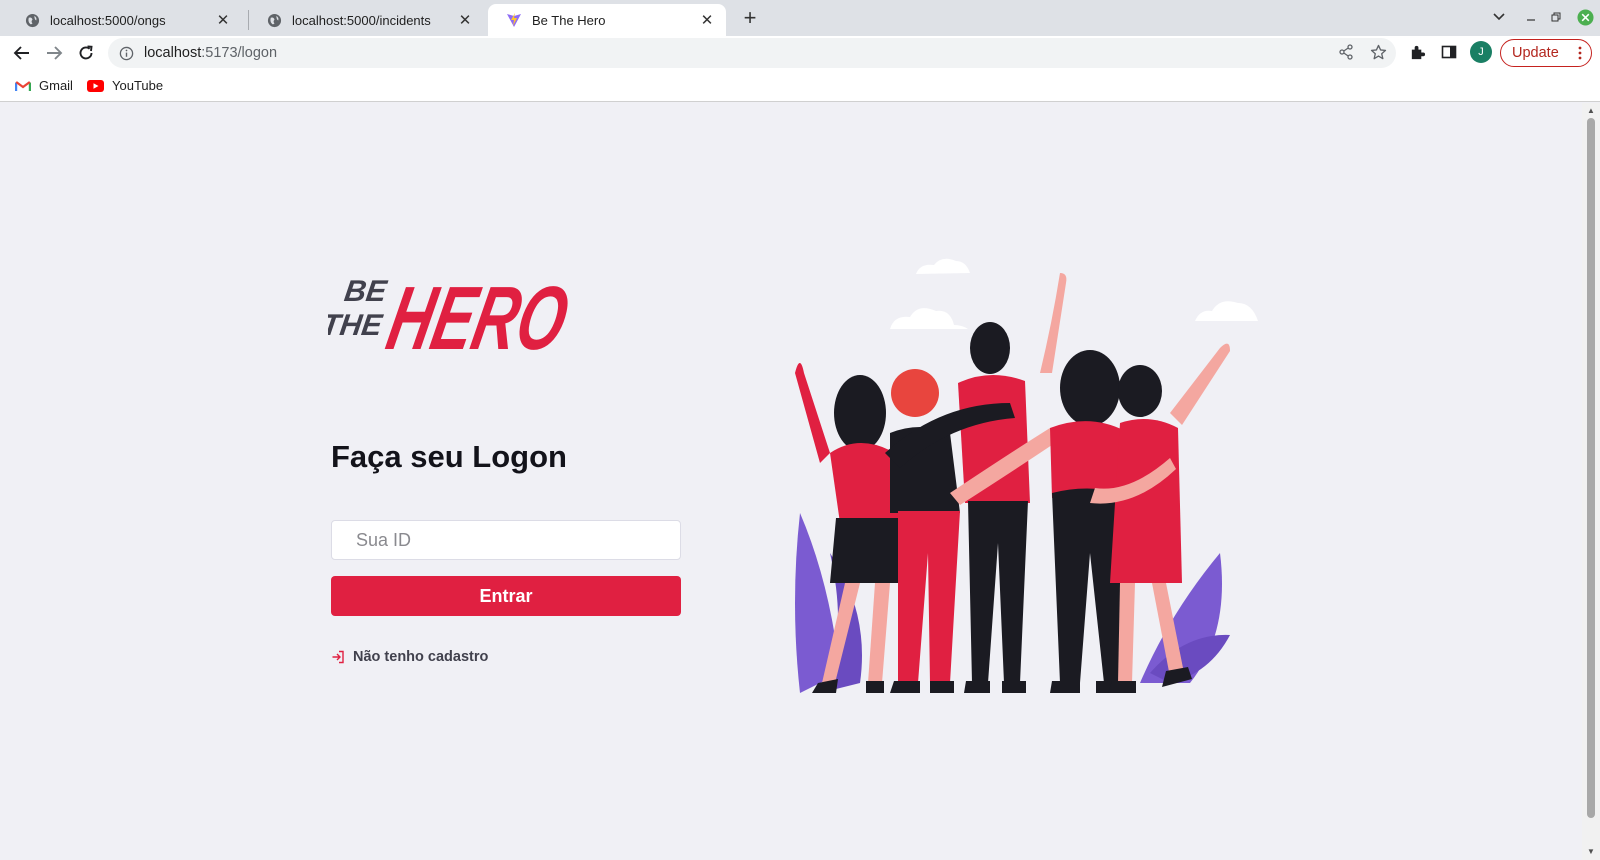  What do you see at coordinates (1591, 110) in the screenshot?
I see `scroll-up-arrow-icon: ▲` at bounding box center [1591, 110].